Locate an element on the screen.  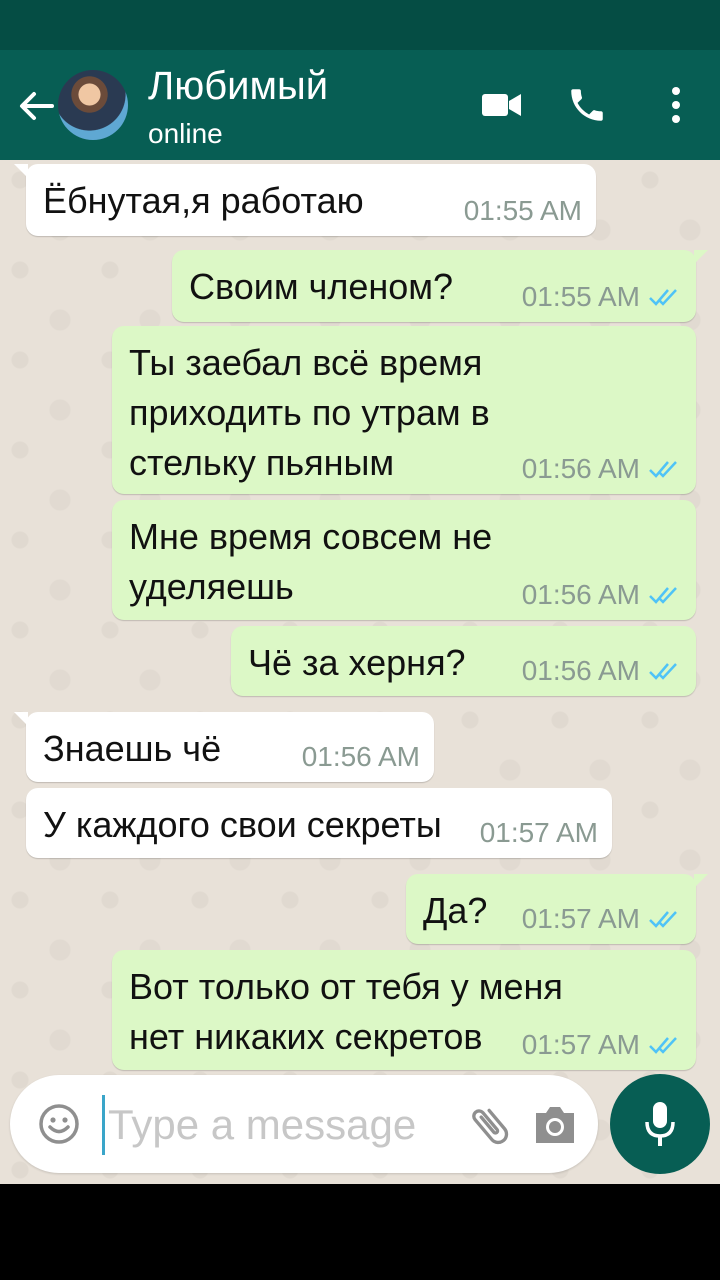
message-incoming: Ёбнутая,я работаю 01:55 AM is located at coordinates (305, 200).